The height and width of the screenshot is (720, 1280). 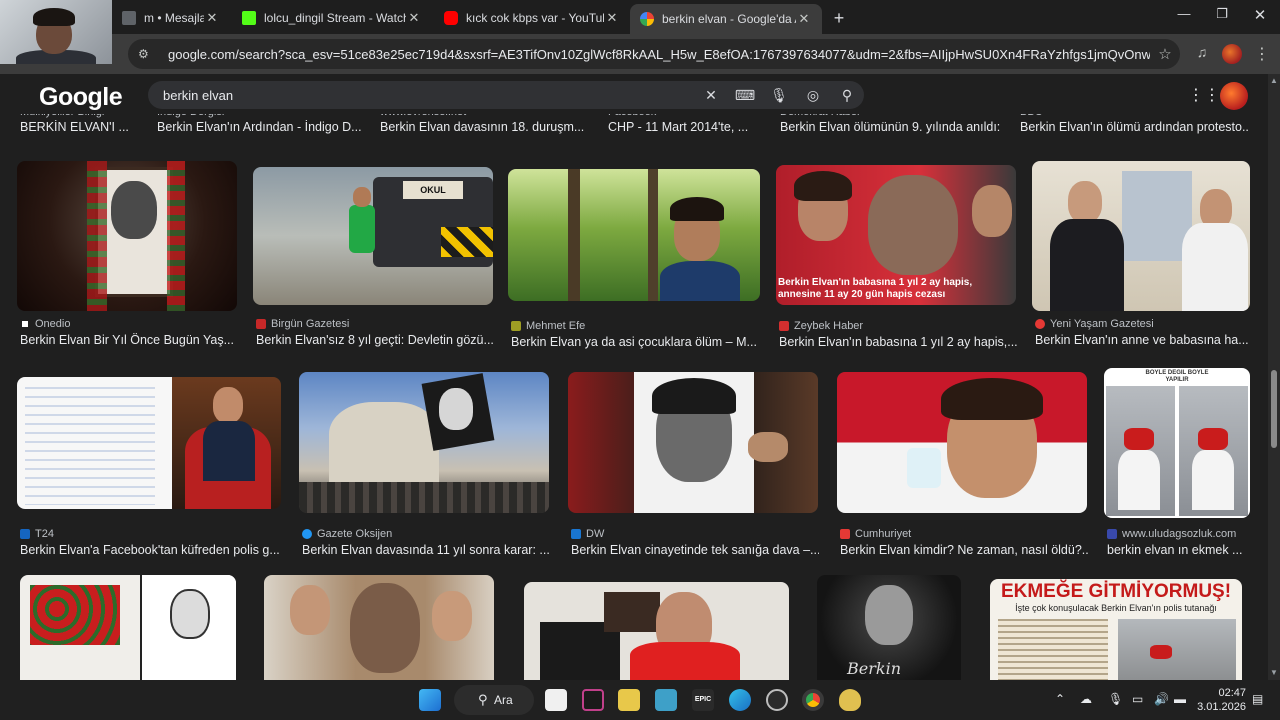 I want to click on avatar, so click(x=1234, y=96).